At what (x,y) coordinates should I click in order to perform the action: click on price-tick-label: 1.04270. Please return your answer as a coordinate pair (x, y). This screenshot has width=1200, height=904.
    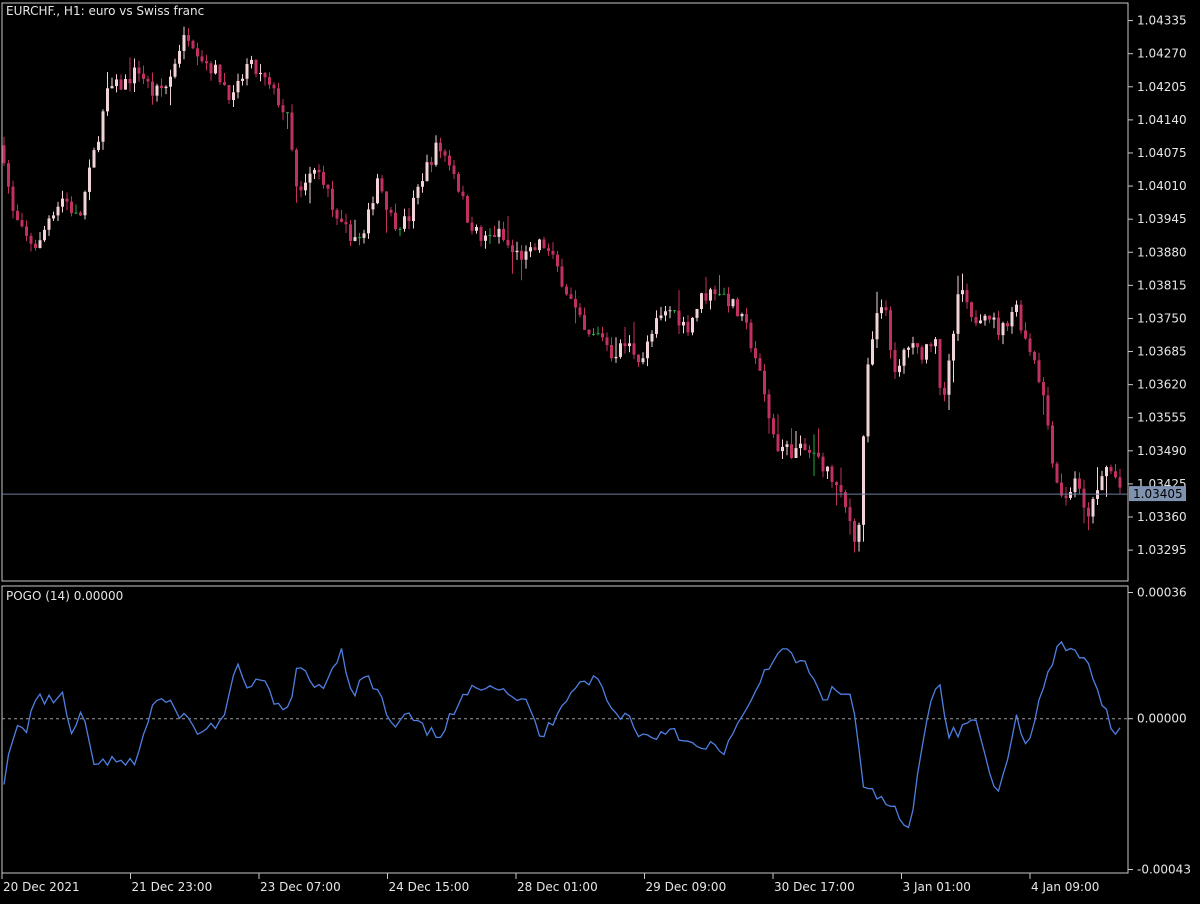
    Looking at the image, I should click on (1162, 54).